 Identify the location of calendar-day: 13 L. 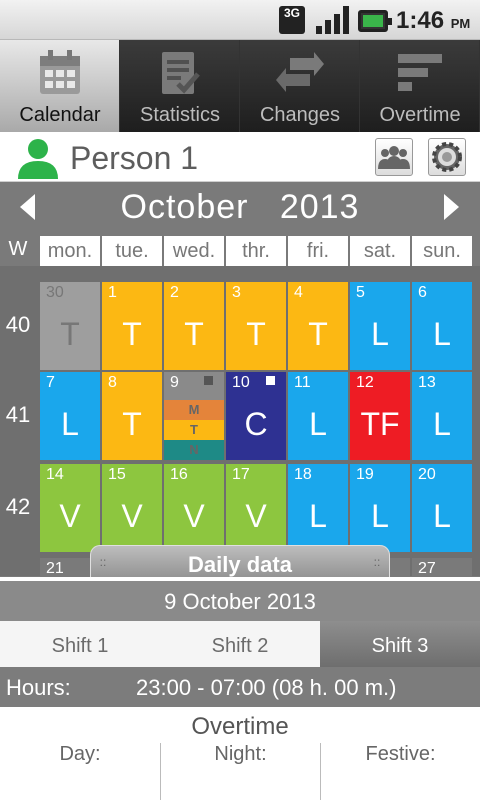
(442, 416).